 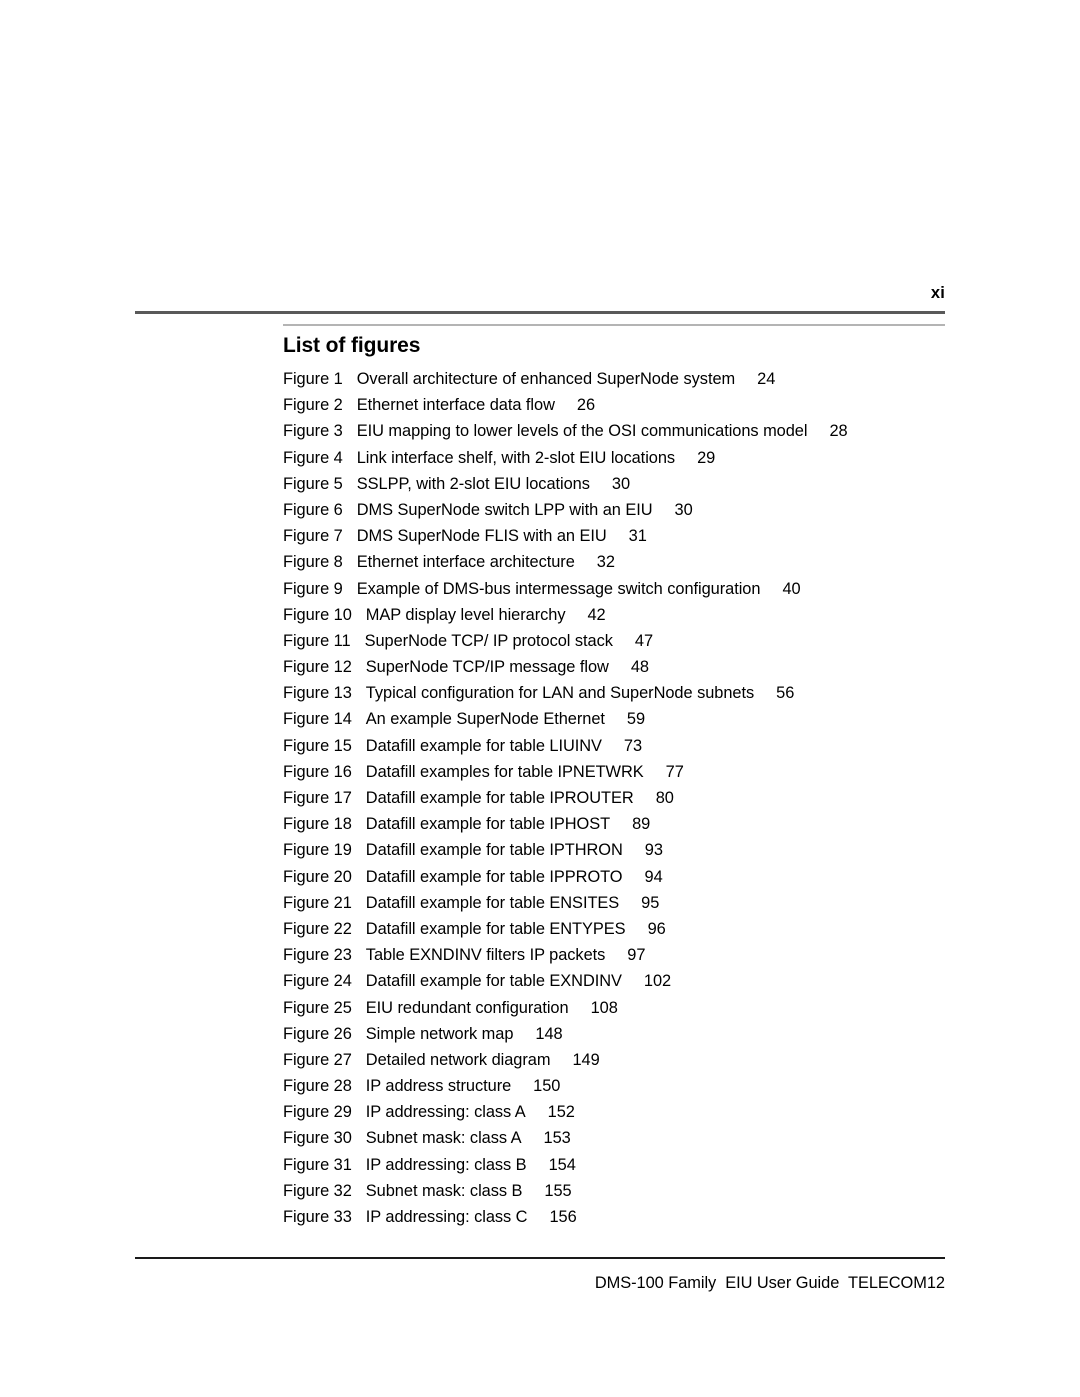 I want to click on figure-page-number: 155, so click(x=558, y=1190).